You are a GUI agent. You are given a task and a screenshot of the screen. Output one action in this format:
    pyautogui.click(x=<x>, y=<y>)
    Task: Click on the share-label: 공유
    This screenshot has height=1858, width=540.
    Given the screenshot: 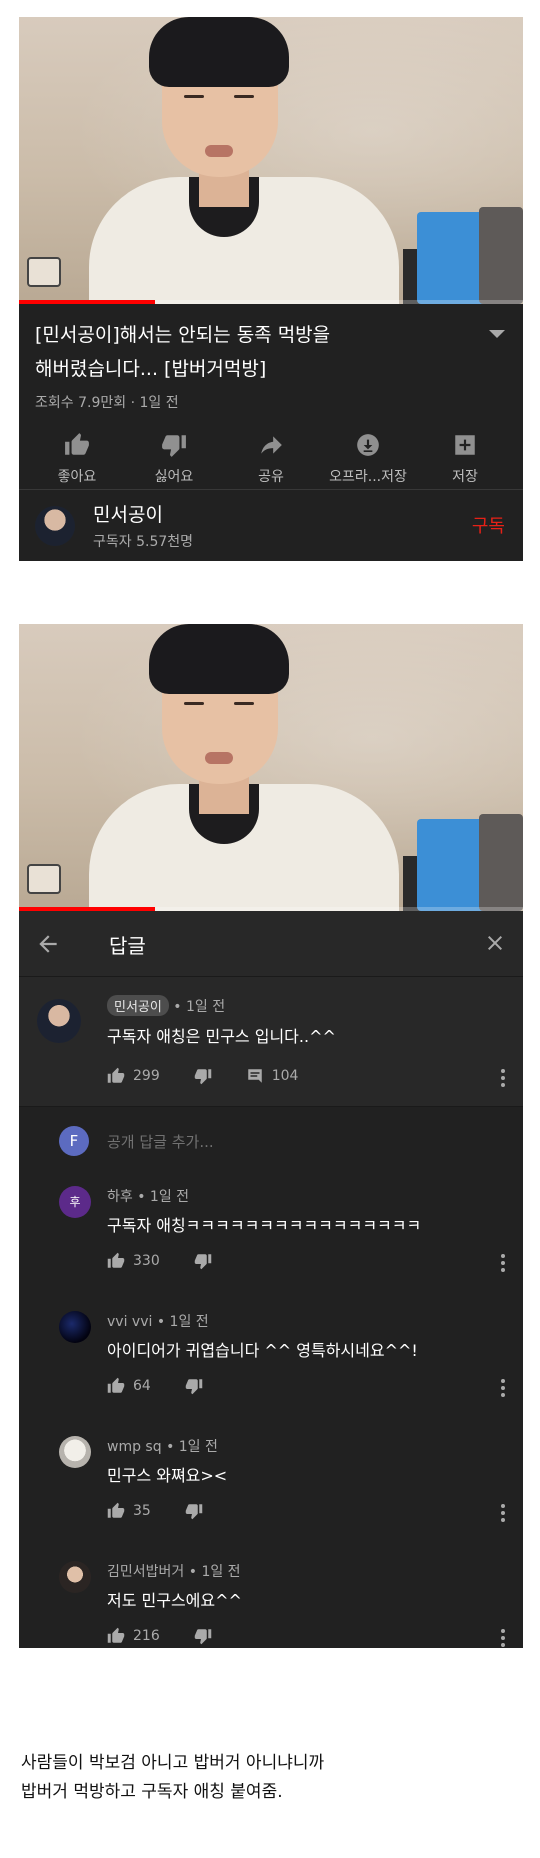 What is the action you would take?
    pyautogui.click(x=271, y=477)
    